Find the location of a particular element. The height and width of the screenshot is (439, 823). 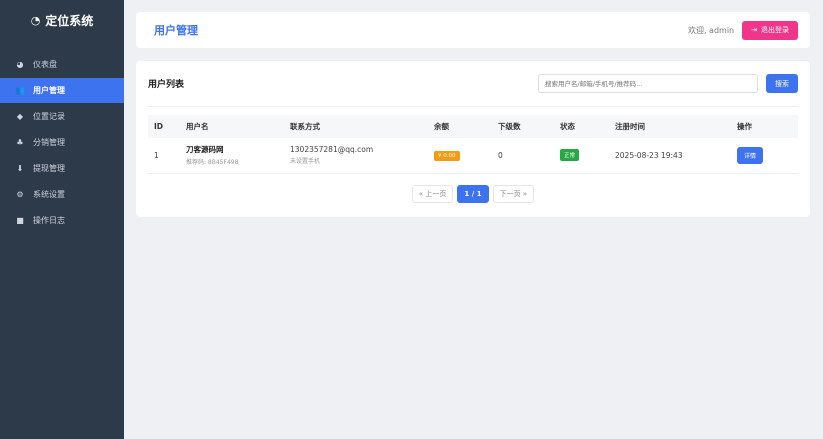

search-input is located at coordinates (648, 83).